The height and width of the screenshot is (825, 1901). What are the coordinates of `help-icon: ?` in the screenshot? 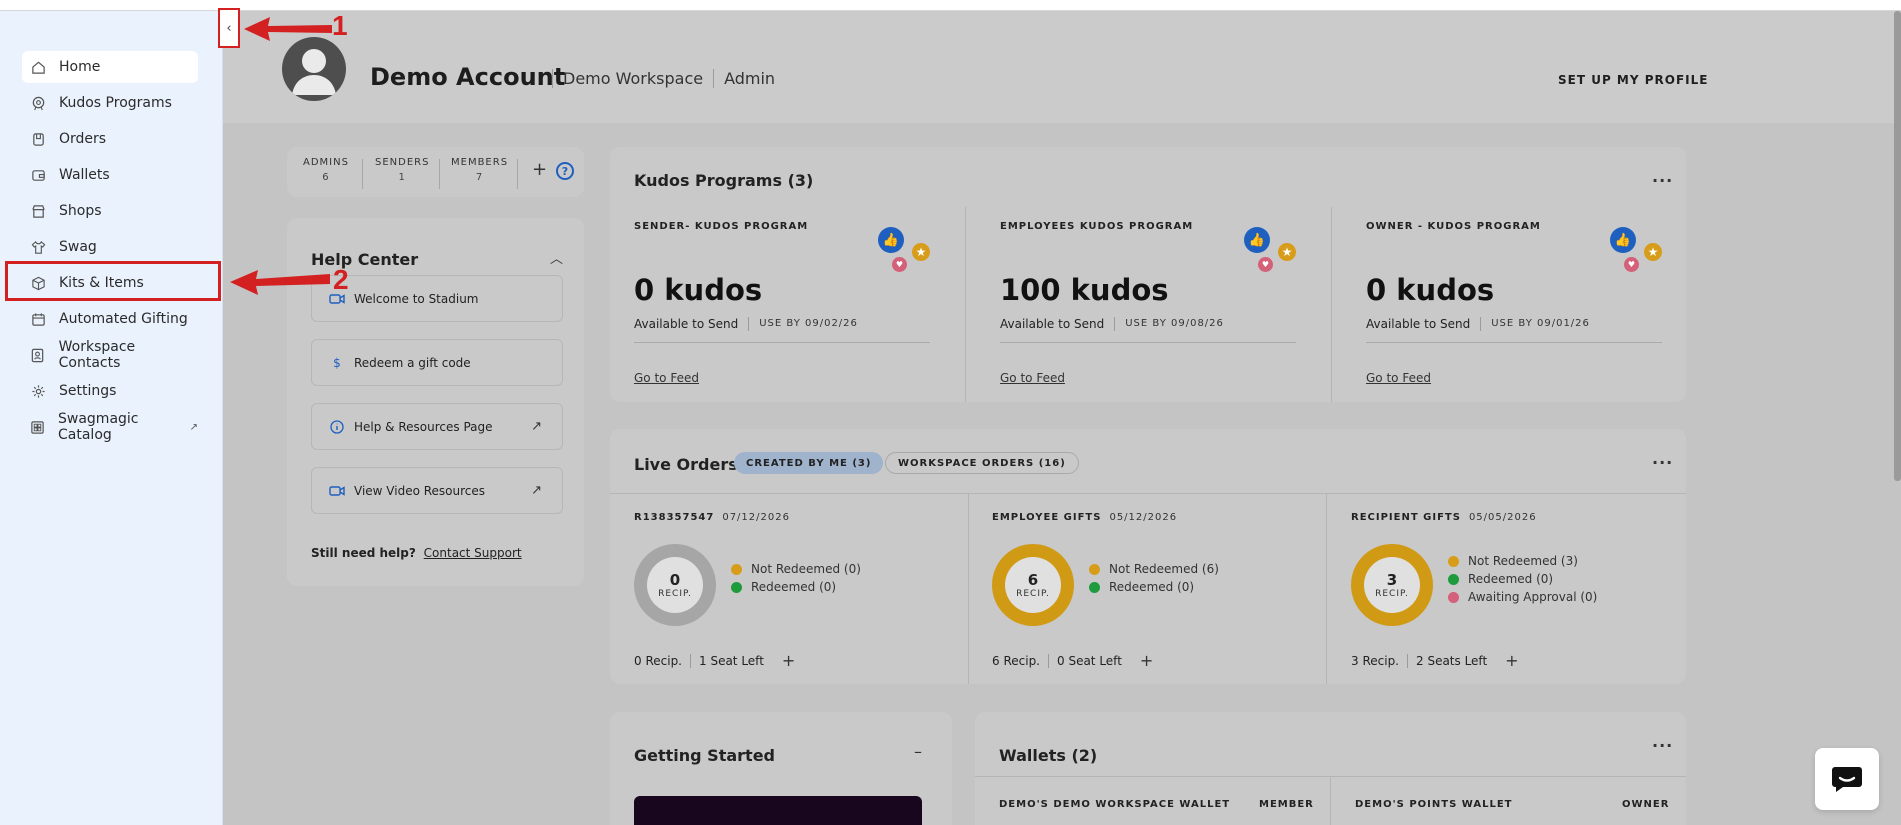 It's located at (565, 171).